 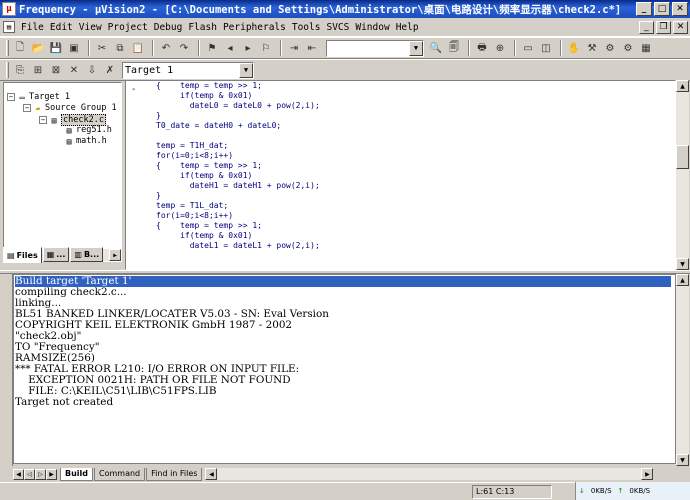 What do you see at coordinates (680, 27) in the screenshot?
I see `doc-close-button: ✕` at bounding box center [680, 27].